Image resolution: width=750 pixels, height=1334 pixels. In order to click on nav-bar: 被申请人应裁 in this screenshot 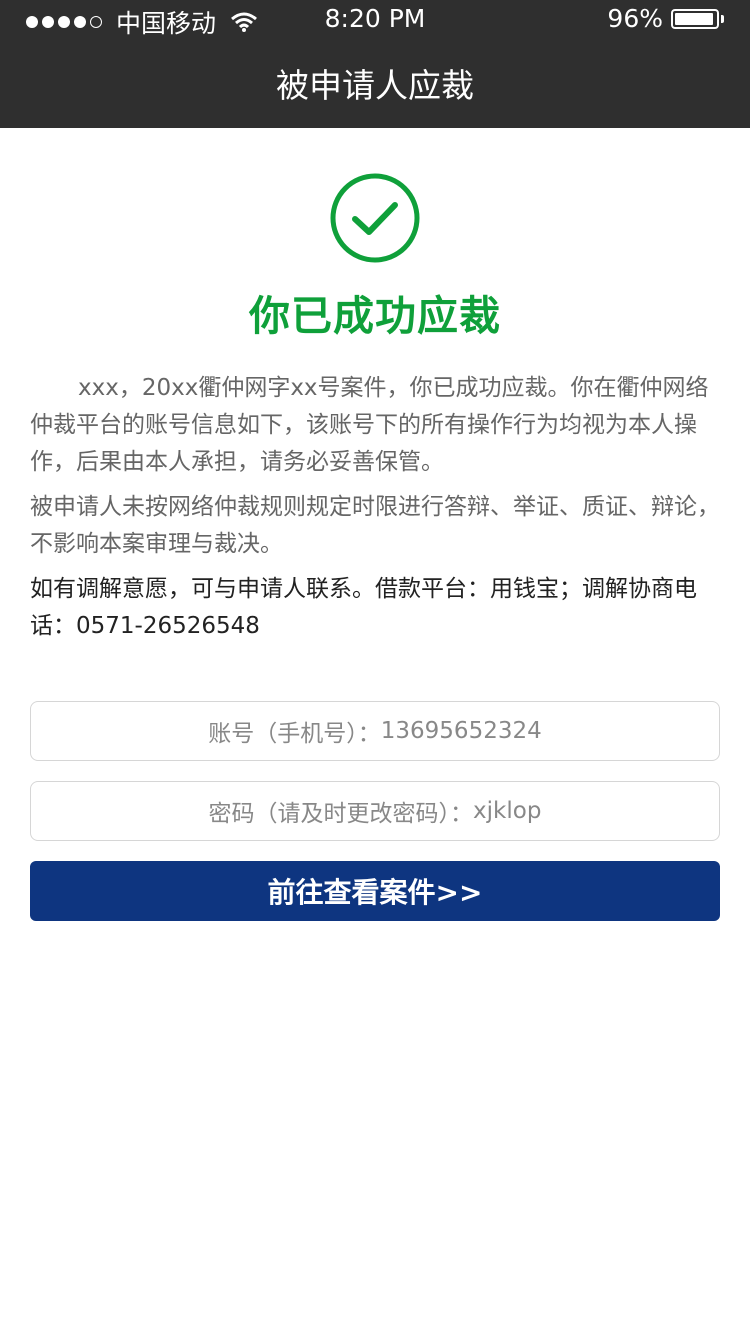, I will do `click(375, 83)`.